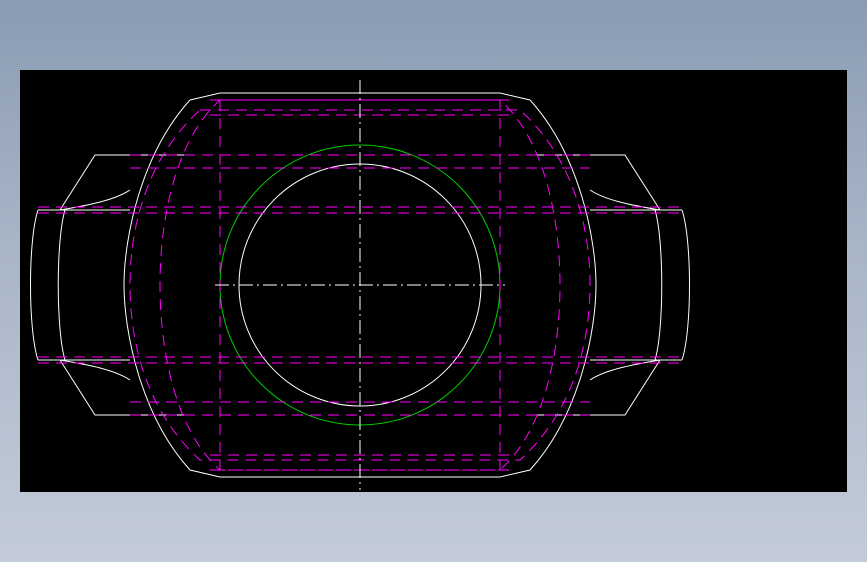  What do you see at coordinates (34, 285) in the screenshot?
I see `left-boss-outer` at bounding box center [34, 285].